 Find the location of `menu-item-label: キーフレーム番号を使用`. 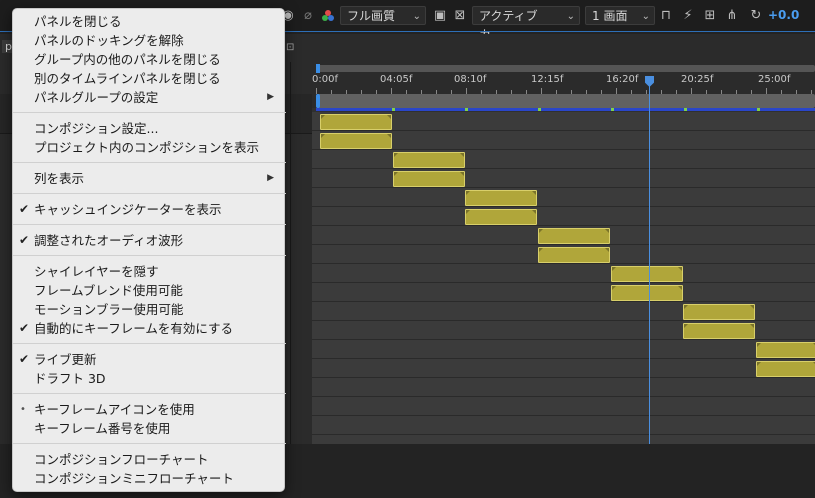

menu-item-label: キーフレーム番号を使用 is located at coordinates (102, 428).